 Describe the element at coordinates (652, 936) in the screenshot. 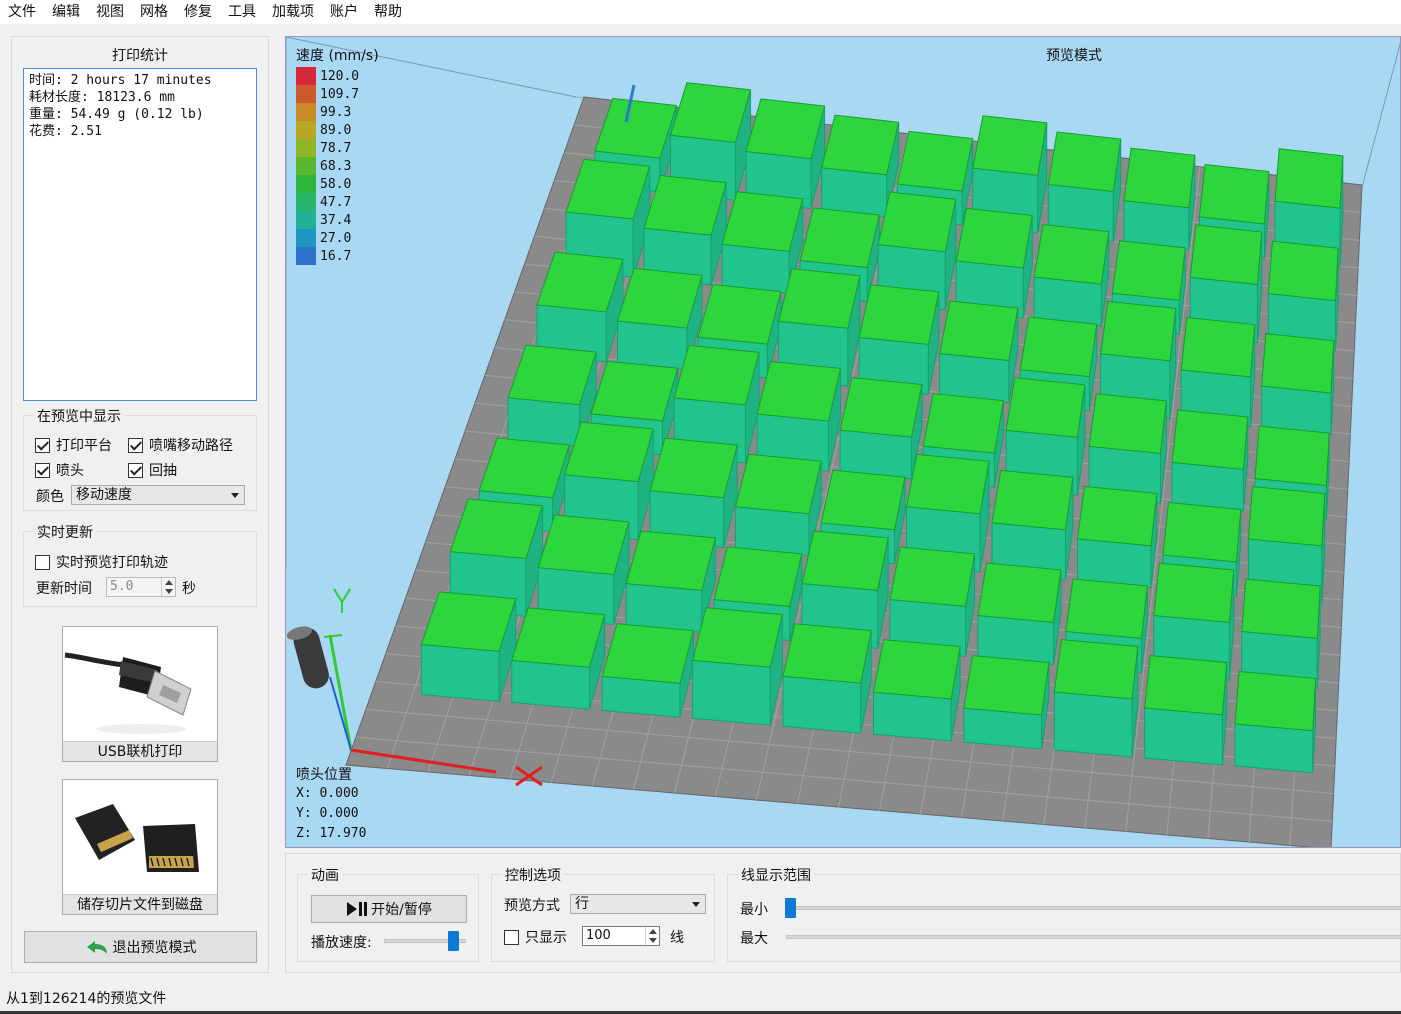

I see `line-count-spinner` at that location.